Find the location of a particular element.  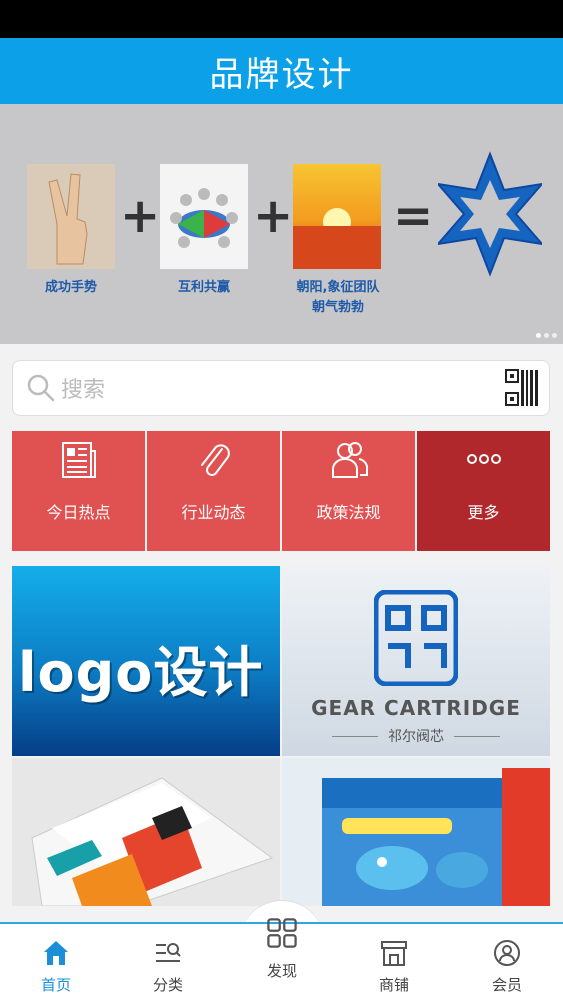

newspaper-icon is located at coordinates (78, 460).